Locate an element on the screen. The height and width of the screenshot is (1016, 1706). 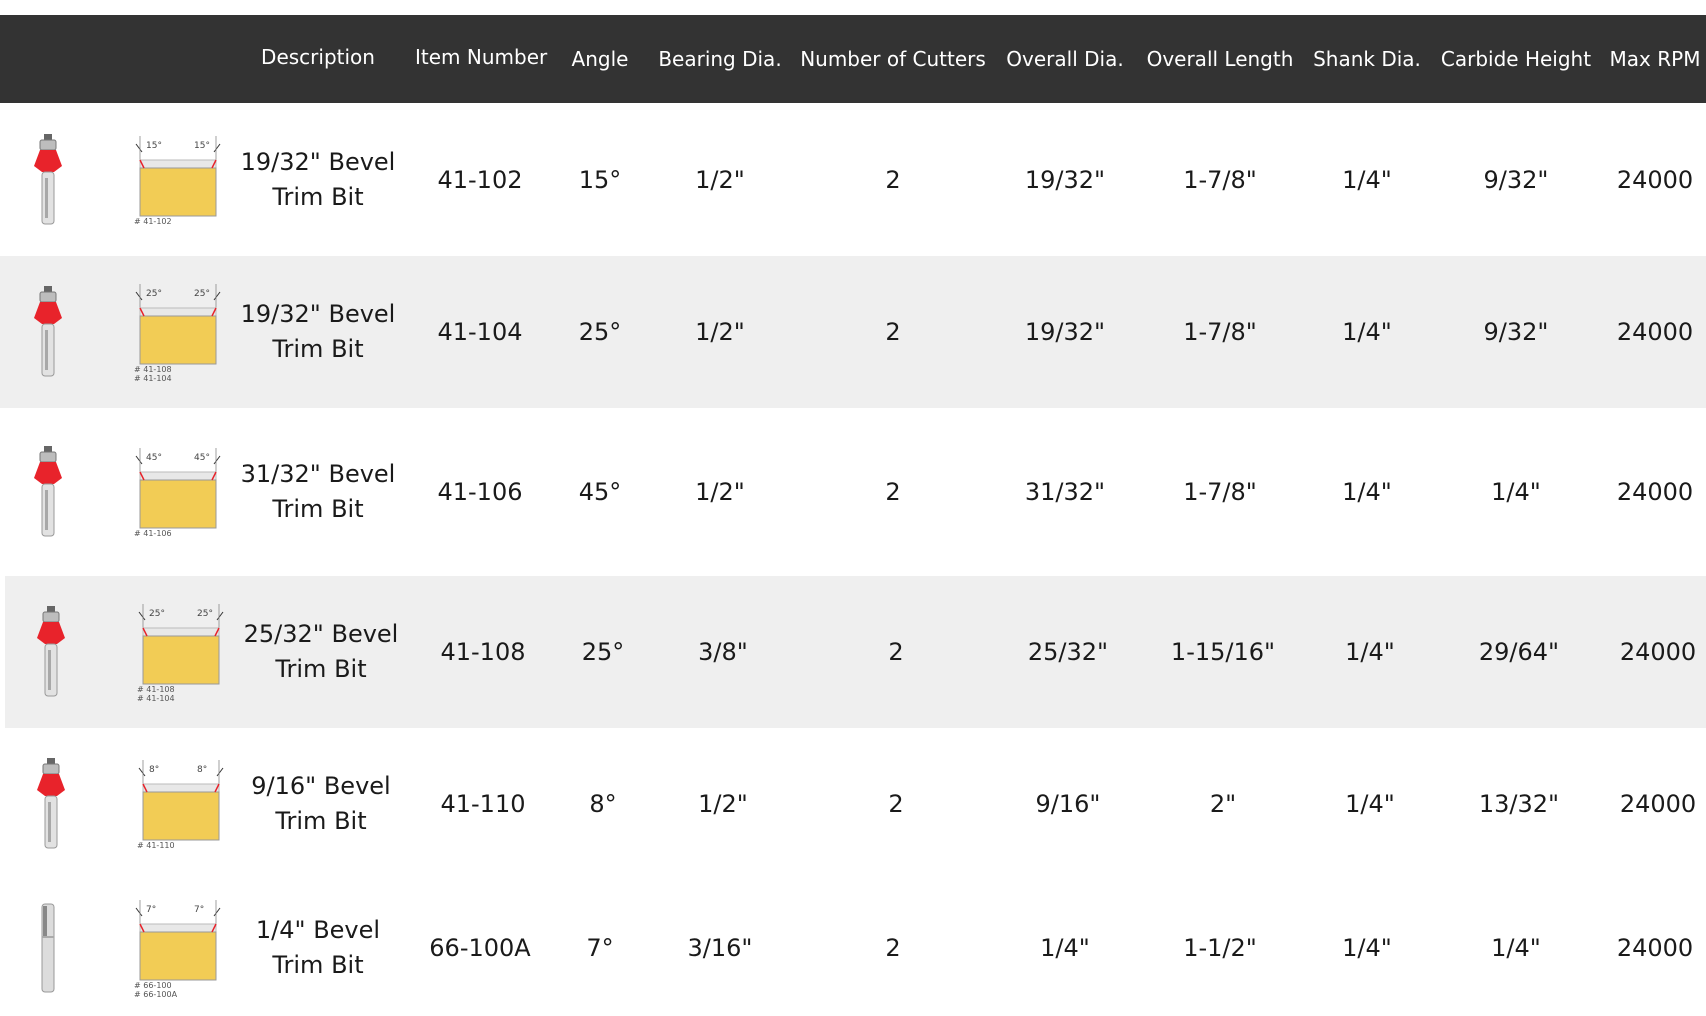
diagram-caption: # 66-100A is located at coordinates (156, 994).